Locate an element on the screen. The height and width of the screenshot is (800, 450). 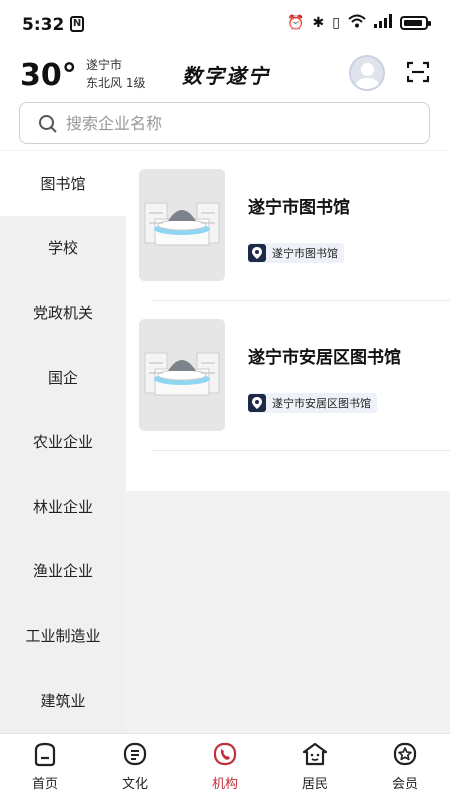
tab-label: 机构 is located at coordinates (224, 784).